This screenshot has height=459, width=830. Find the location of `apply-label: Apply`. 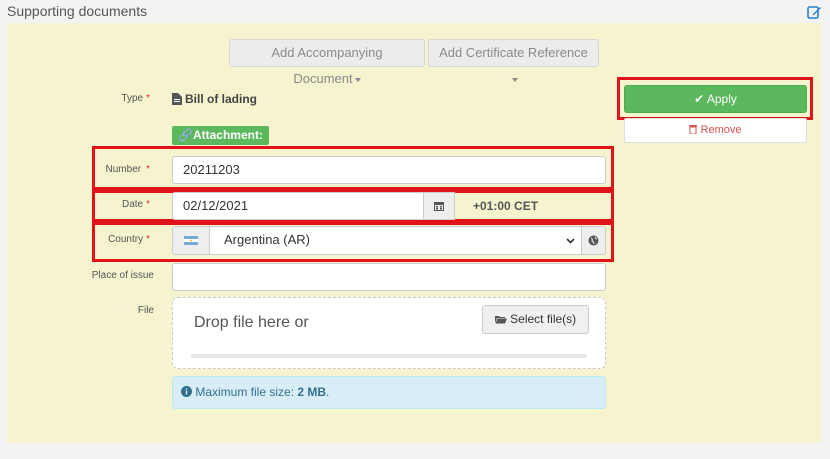

apply-label: Apply is located at coordinates (721, 99).